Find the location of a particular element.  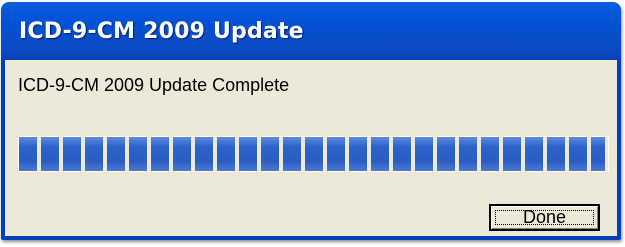

status-message: ICD-9-CM 2009 Update Complete is located at coordinates (154, 85).